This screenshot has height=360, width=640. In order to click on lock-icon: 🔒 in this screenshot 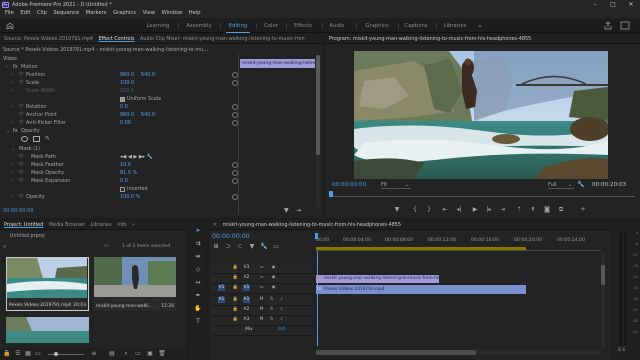, I will do `click(7, 353)`.